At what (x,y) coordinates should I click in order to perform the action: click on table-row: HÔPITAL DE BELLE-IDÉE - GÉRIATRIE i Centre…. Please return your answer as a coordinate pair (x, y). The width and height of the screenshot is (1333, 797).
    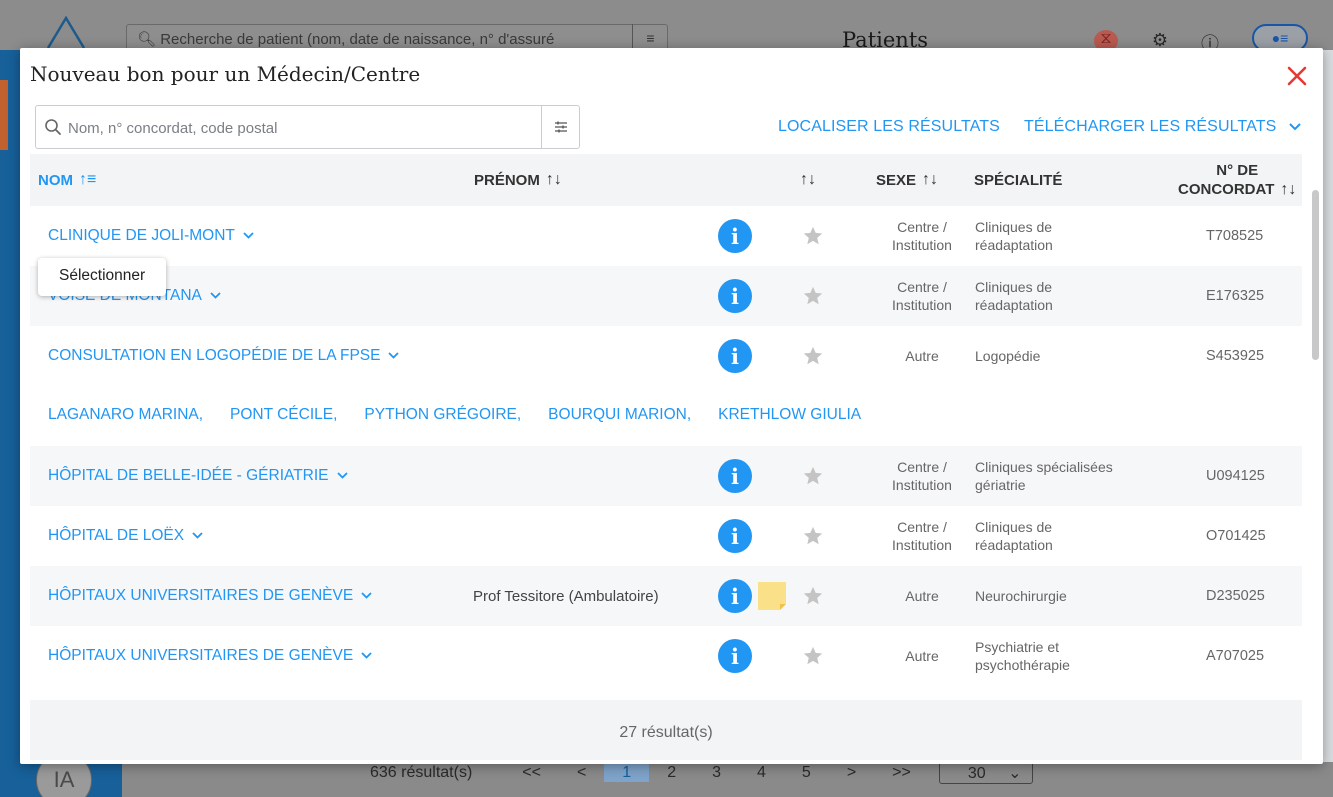
    Looking at the image, I should click on (666, 476).